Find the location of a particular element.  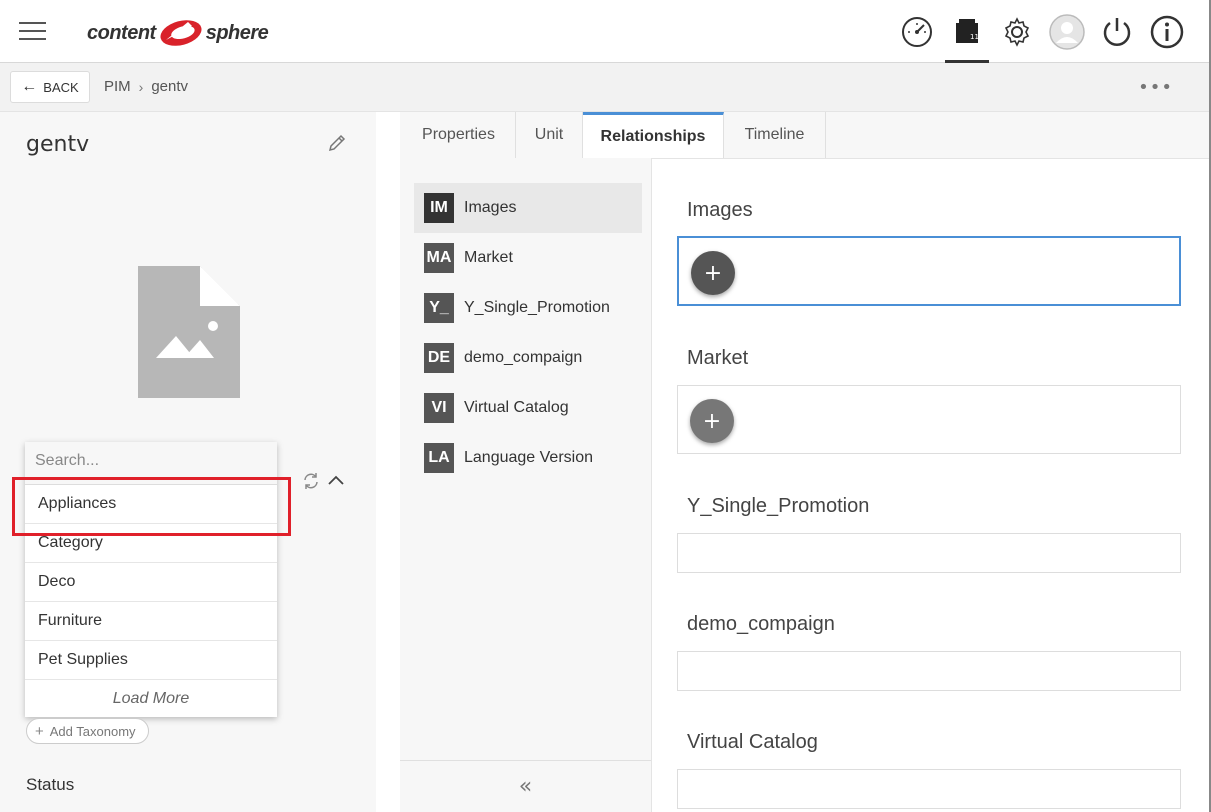

breadcrumb: PIM › gentv is located at coordinates (146, 86).